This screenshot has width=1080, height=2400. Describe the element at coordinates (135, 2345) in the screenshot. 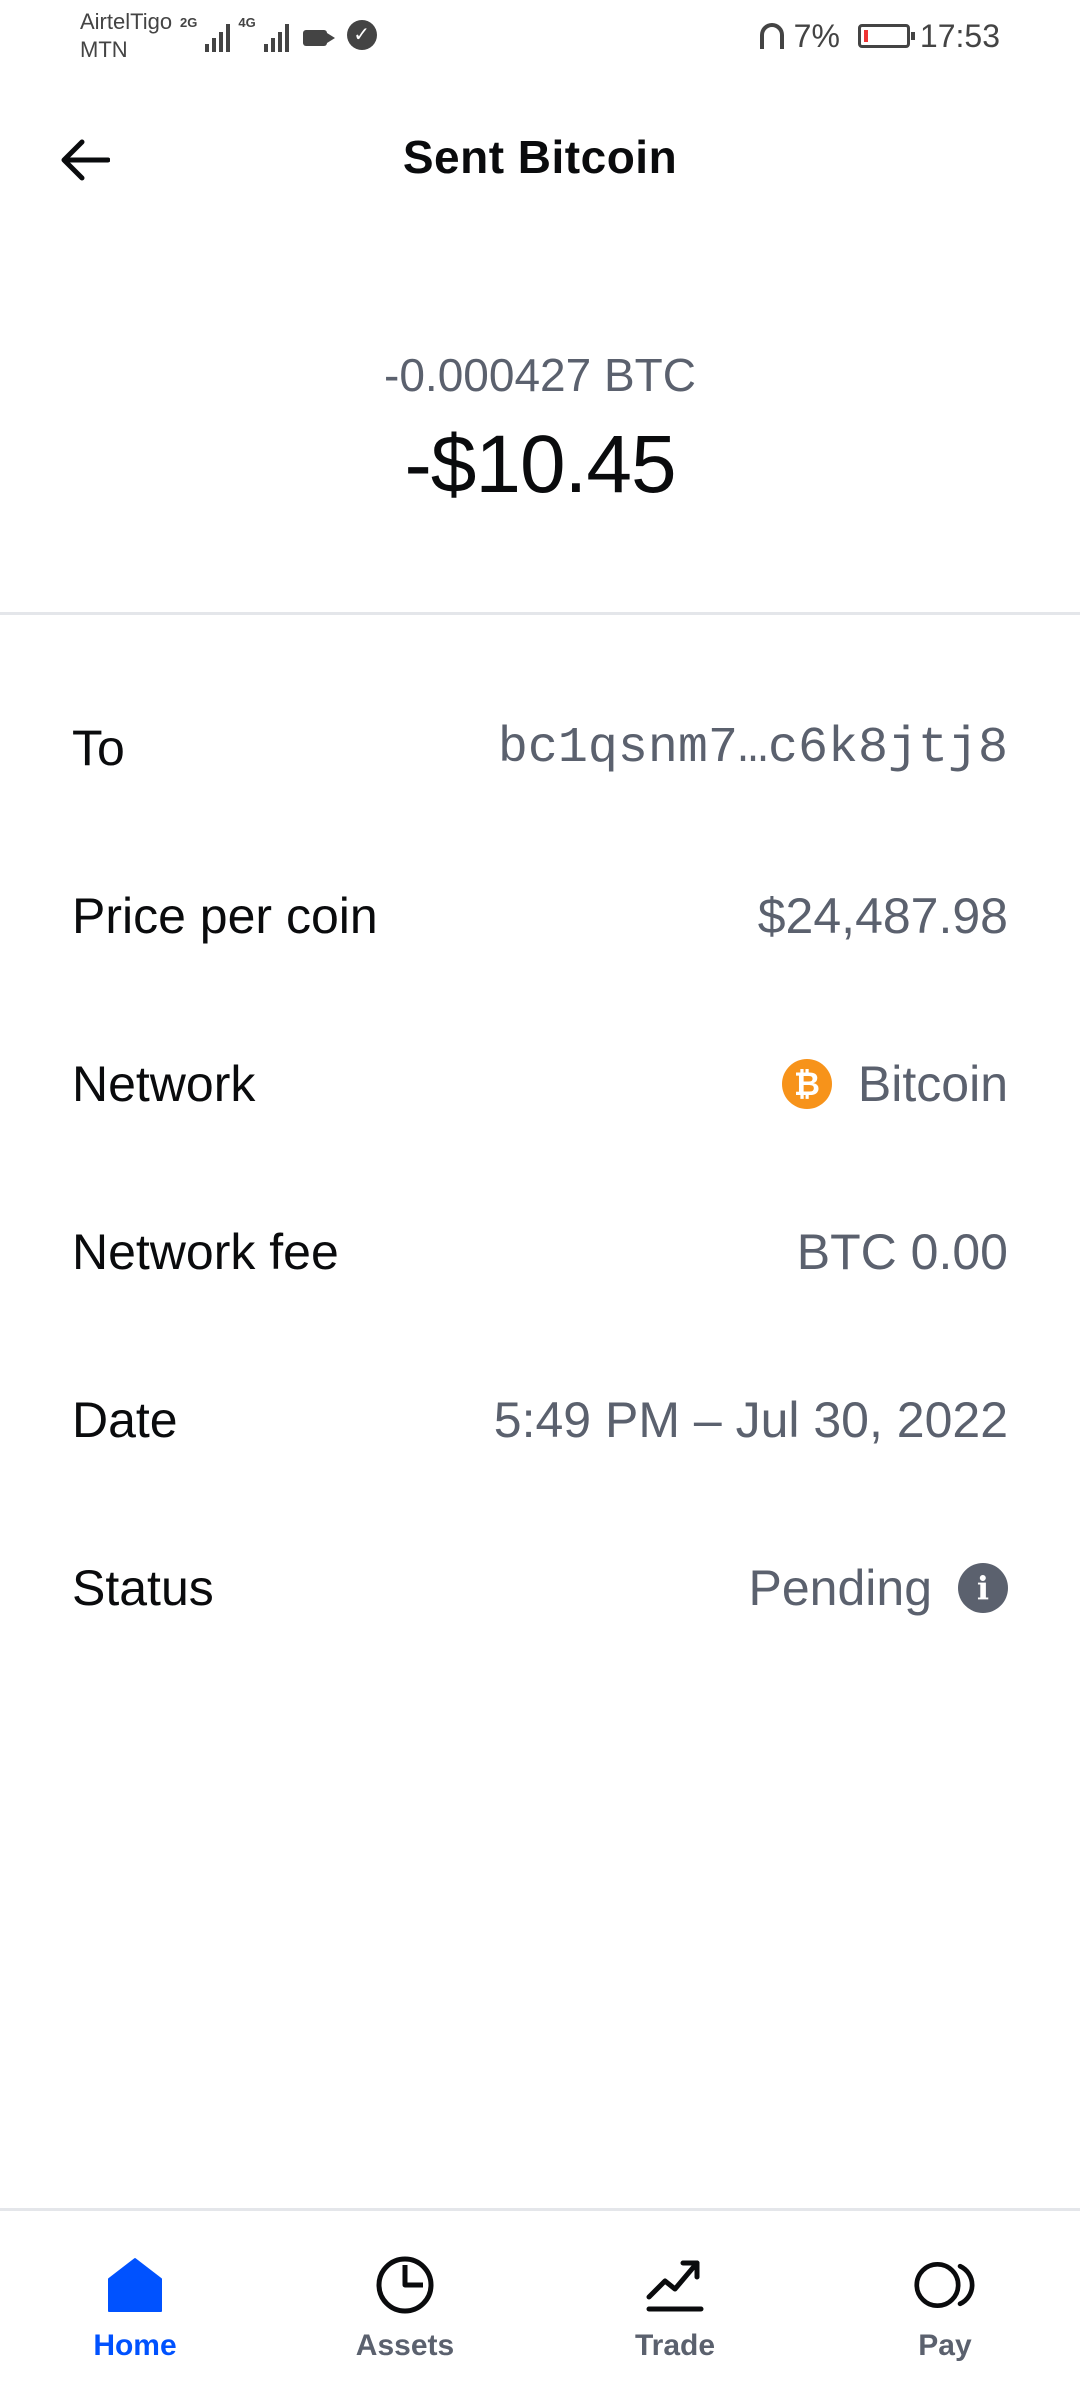

I see `nav-label-home: Home` at that location.